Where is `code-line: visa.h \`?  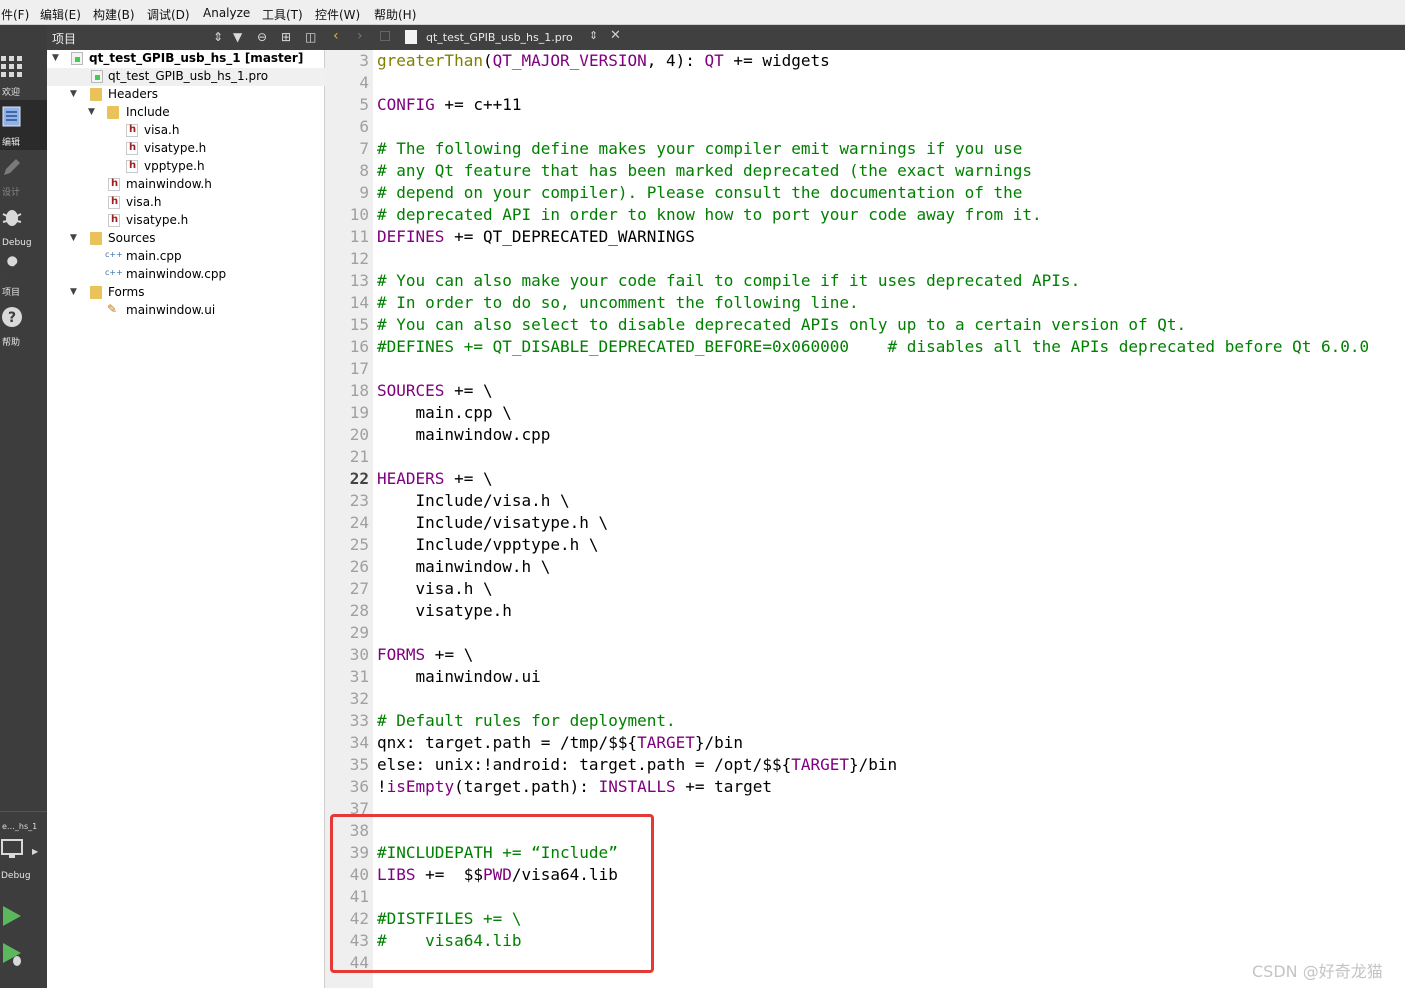 code-line: visa.h \ is located at coordinates (435, 589).